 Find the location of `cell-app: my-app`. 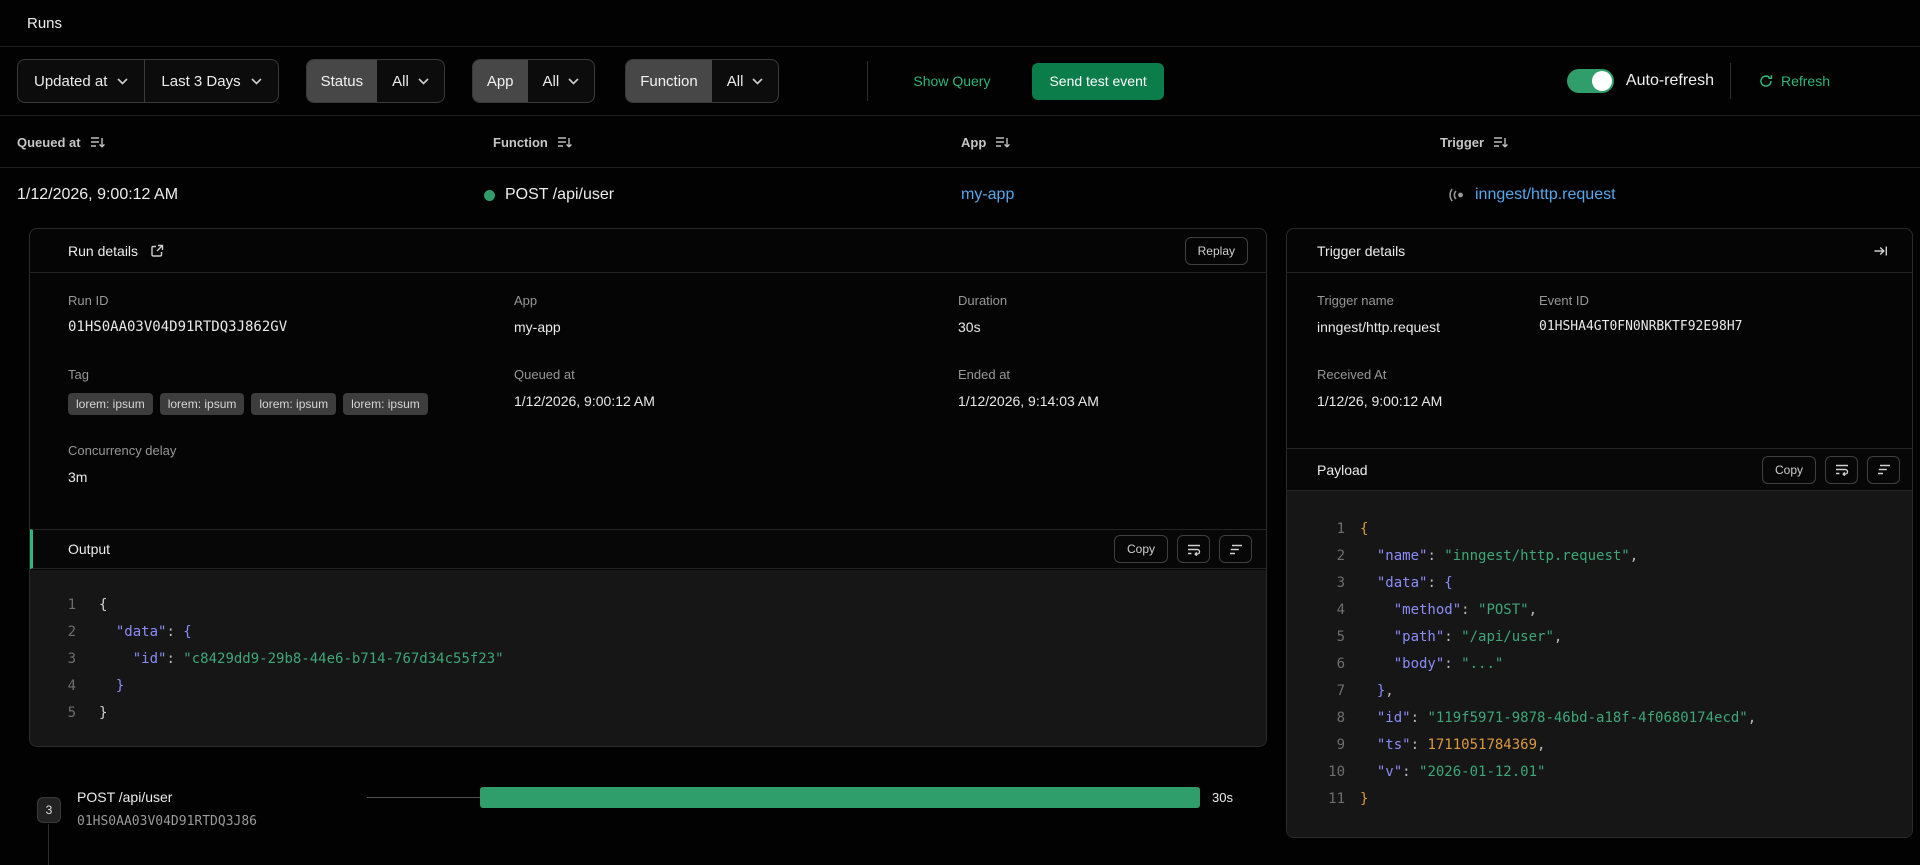

cell-app: my-app is located at coordinates (987, 195).